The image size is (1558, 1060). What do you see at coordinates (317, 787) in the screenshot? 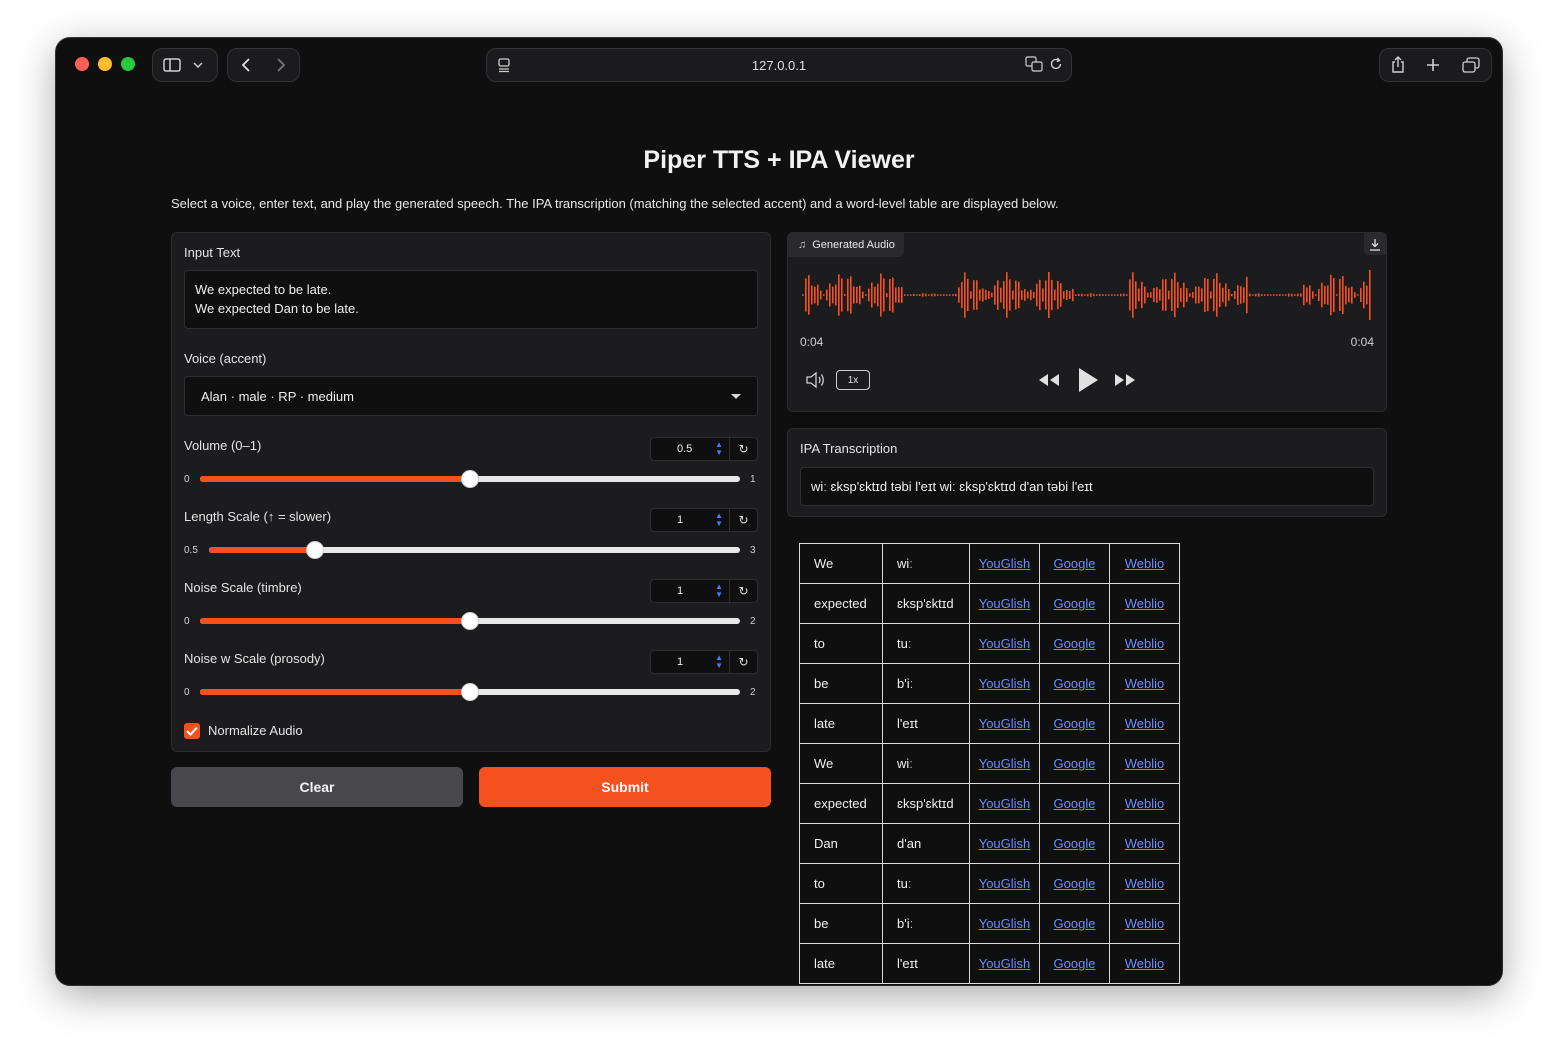
I see `clear-button: Clear` at bounding box center [317, 787].